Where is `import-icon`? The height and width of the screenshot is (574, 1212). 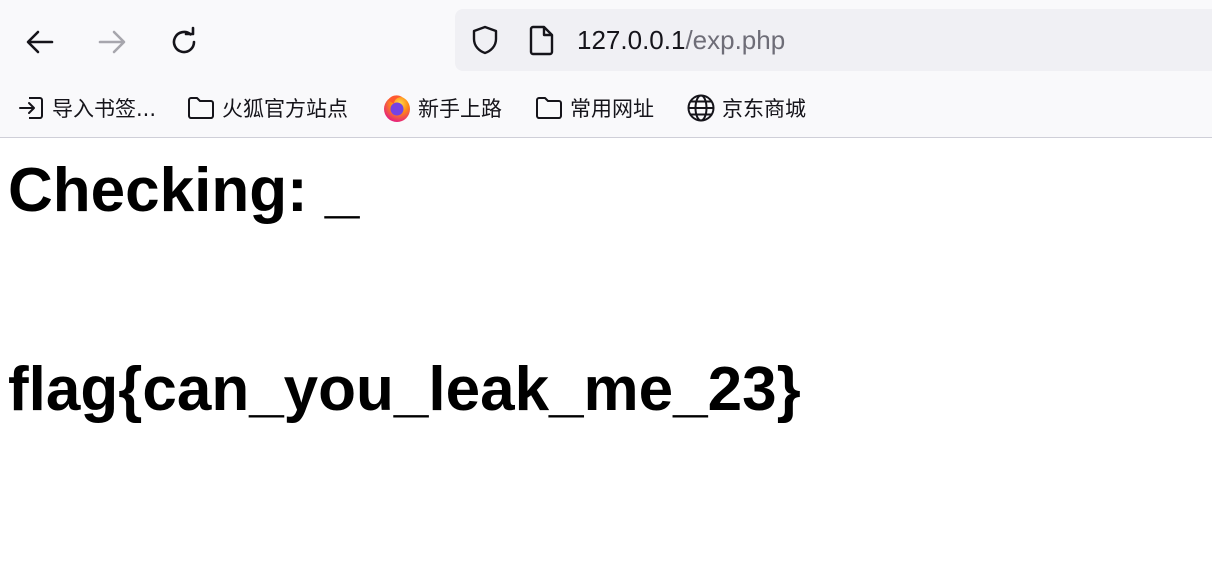
import-icon is located at coordinates (31, 108).